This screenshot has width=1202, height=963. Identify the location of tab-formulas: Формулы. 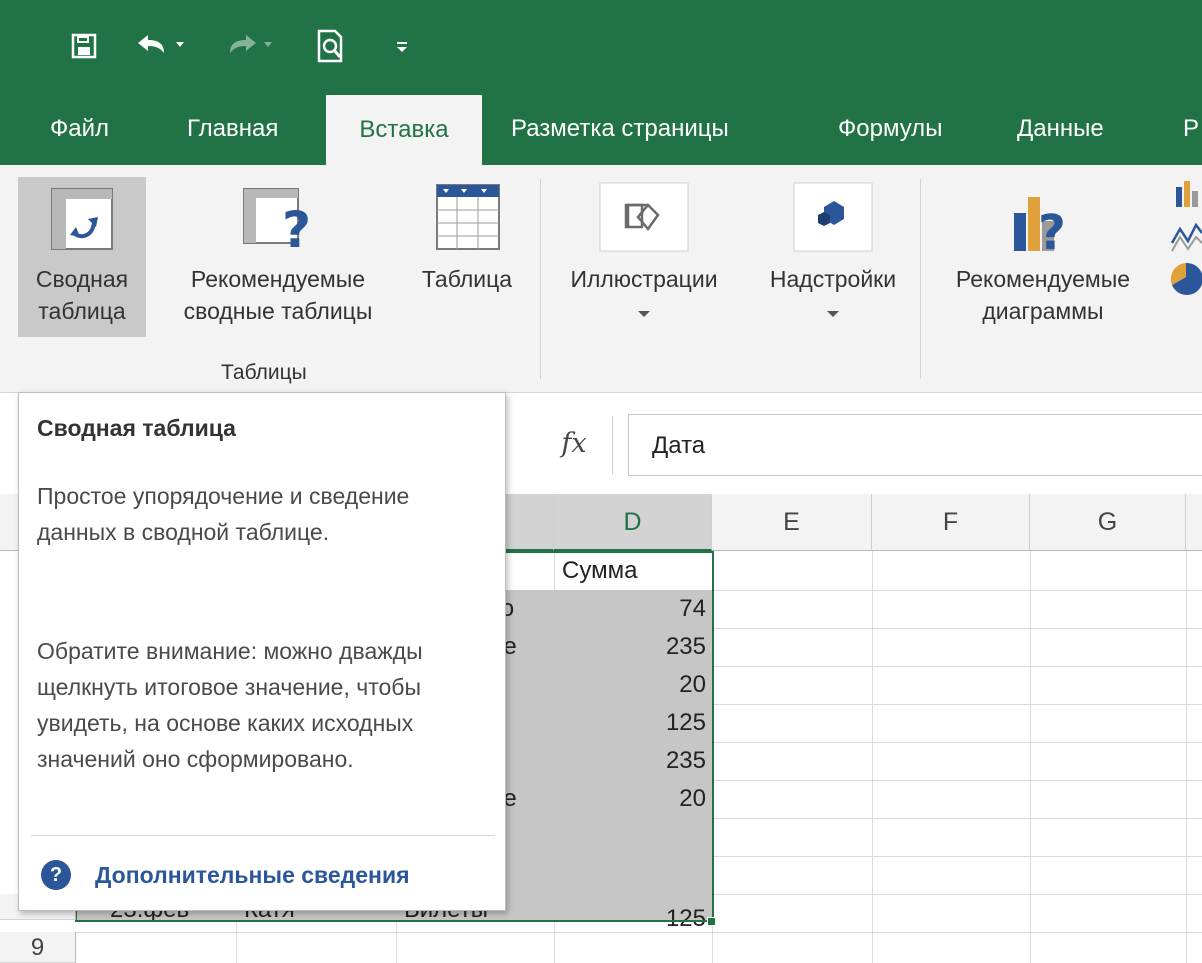
(890, 129).